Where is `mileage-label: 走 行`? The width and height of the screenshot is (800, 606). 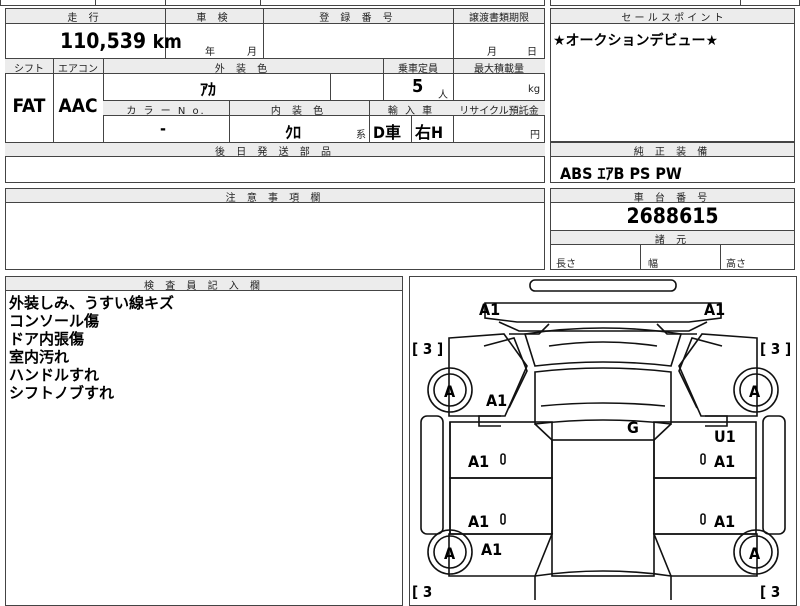
mileage-label: 走 行 is located at coordinates (85, 18).